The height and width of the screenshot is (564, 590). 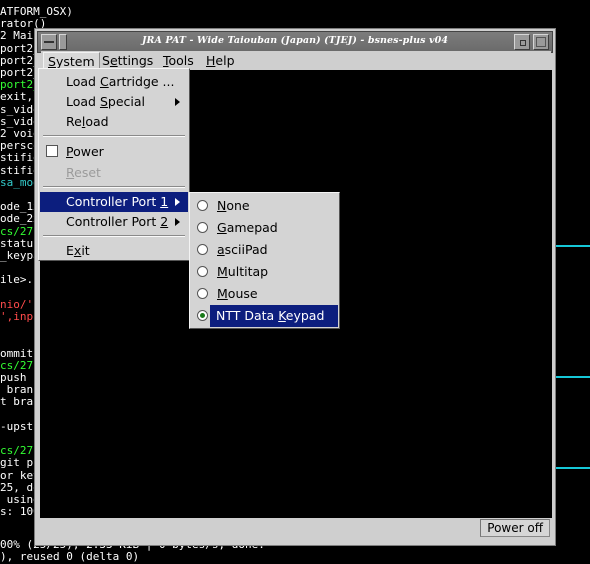 I want to click on power-status: Power off, so click(x=515, y=528).